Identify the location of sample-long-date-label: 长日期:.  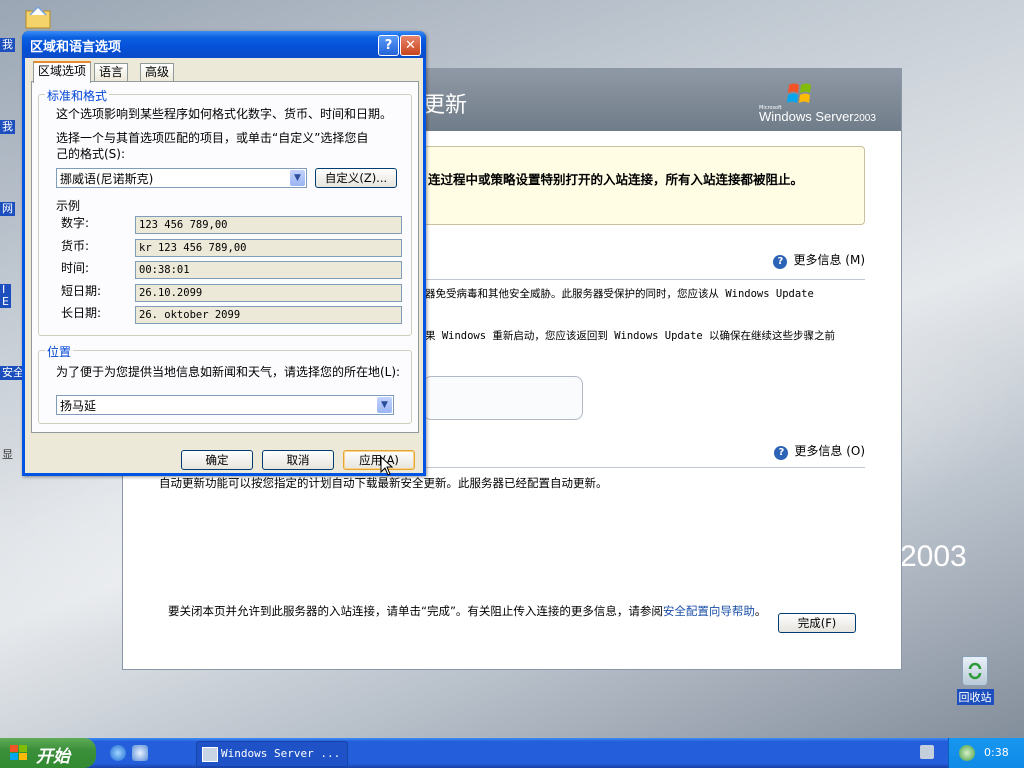
(81, 313).